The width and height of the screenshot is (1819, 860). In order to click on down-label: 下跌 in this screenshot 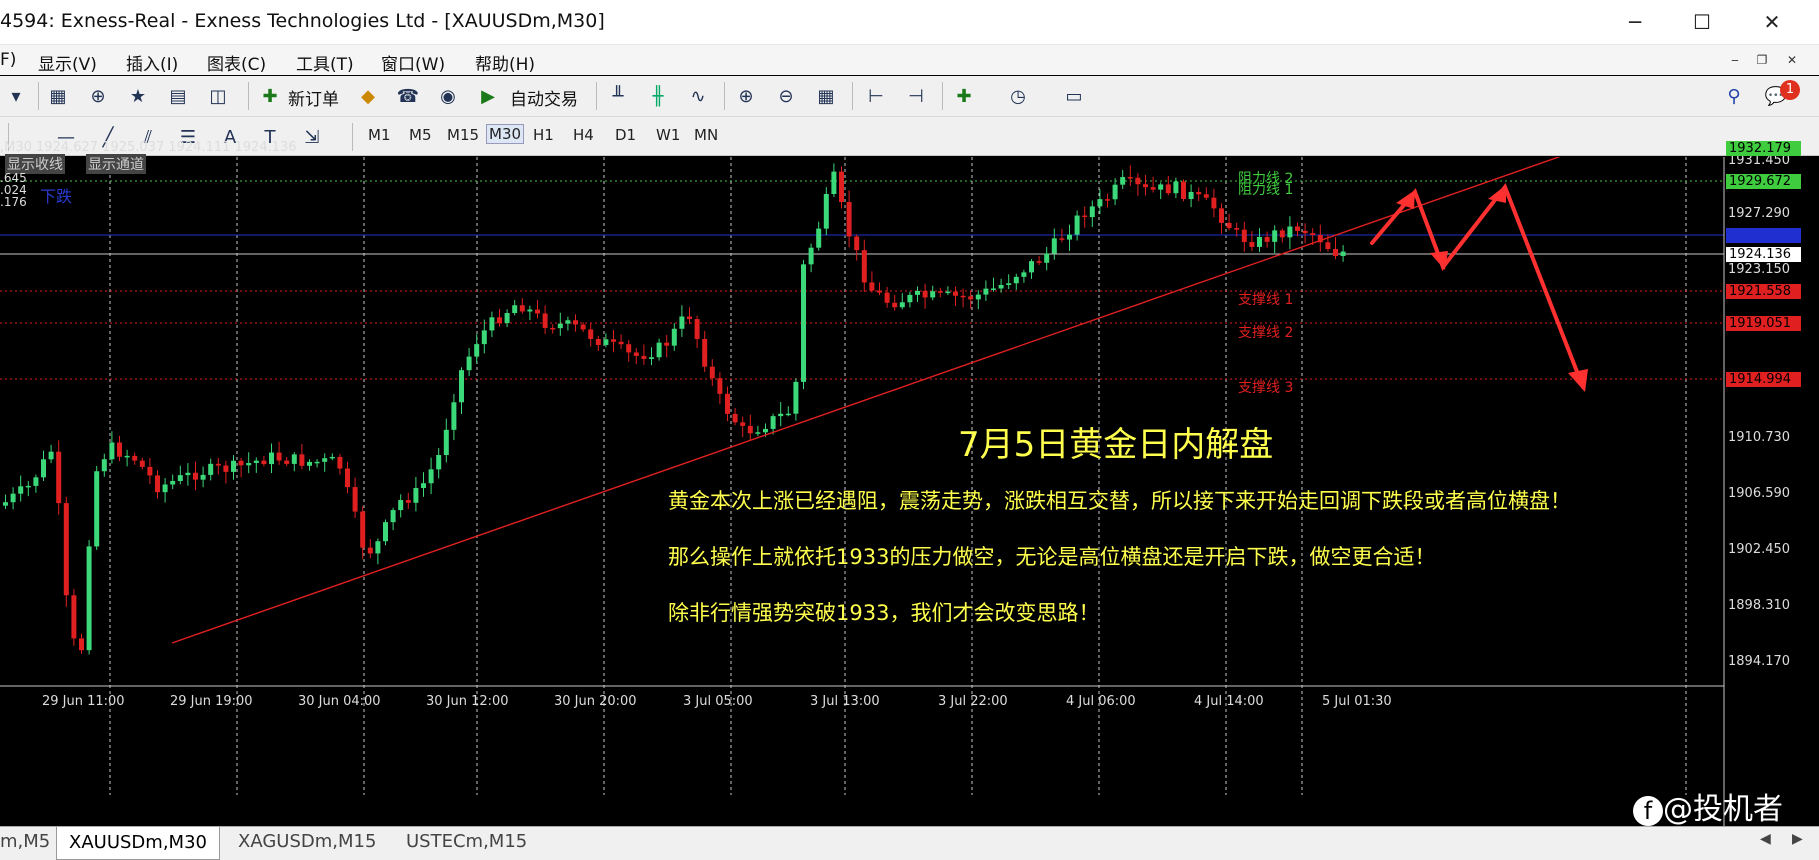, I will do `click(56, 196)`.